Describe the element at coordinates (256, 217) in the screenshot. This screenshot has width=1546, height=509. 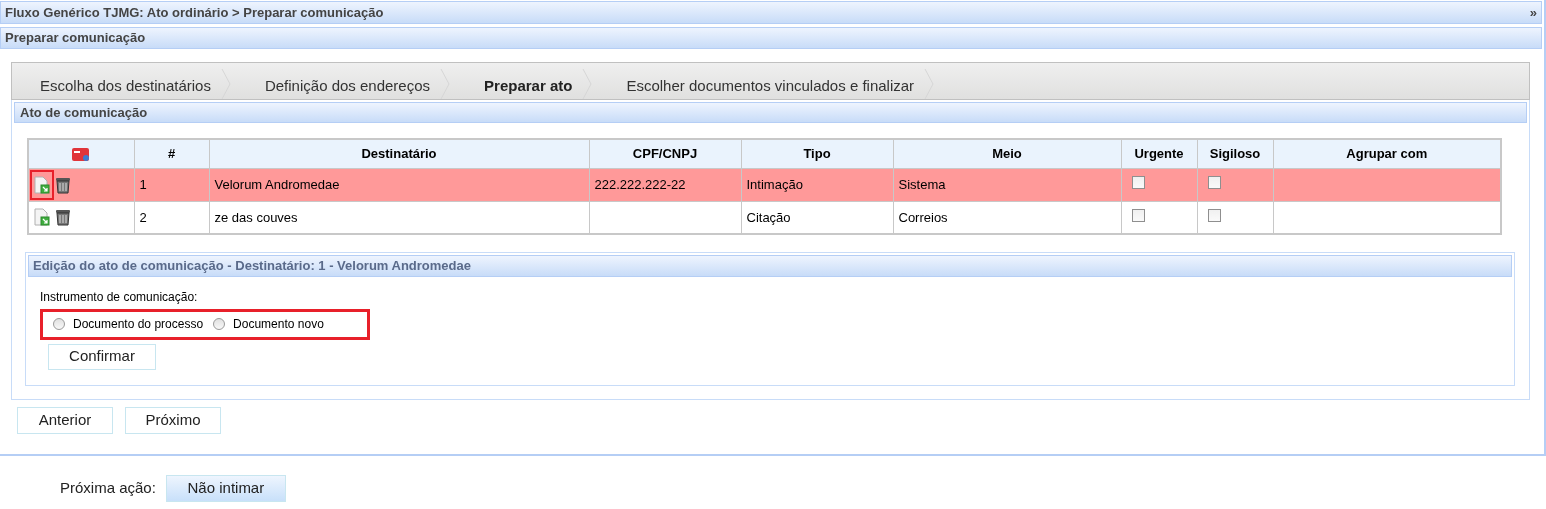
I see `table-cell: ze das couves` at that location.